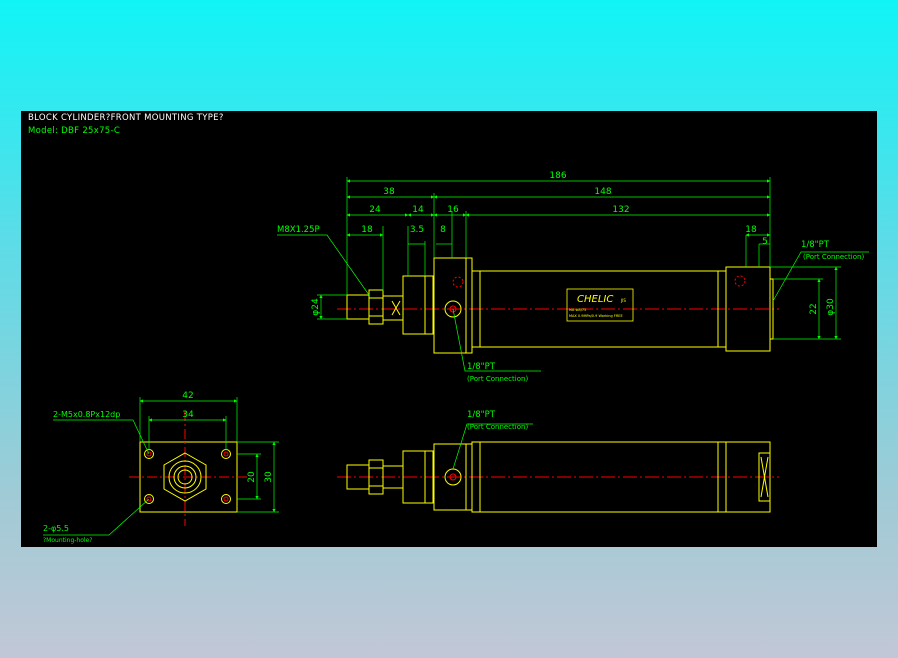 The width and height of the screenshot is (898, 658). What do you see at coordinates (226, 499) in the screenshot?
I see `tapped-hole-br` at bounding box center [226, 499].